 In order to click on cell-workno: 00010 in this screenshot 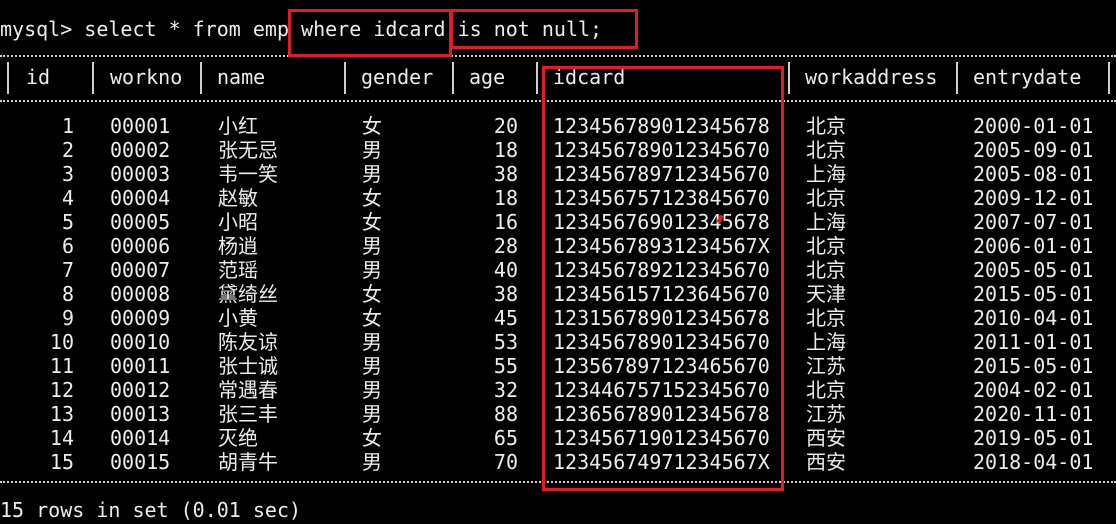, I will do `click(140, 342)`.